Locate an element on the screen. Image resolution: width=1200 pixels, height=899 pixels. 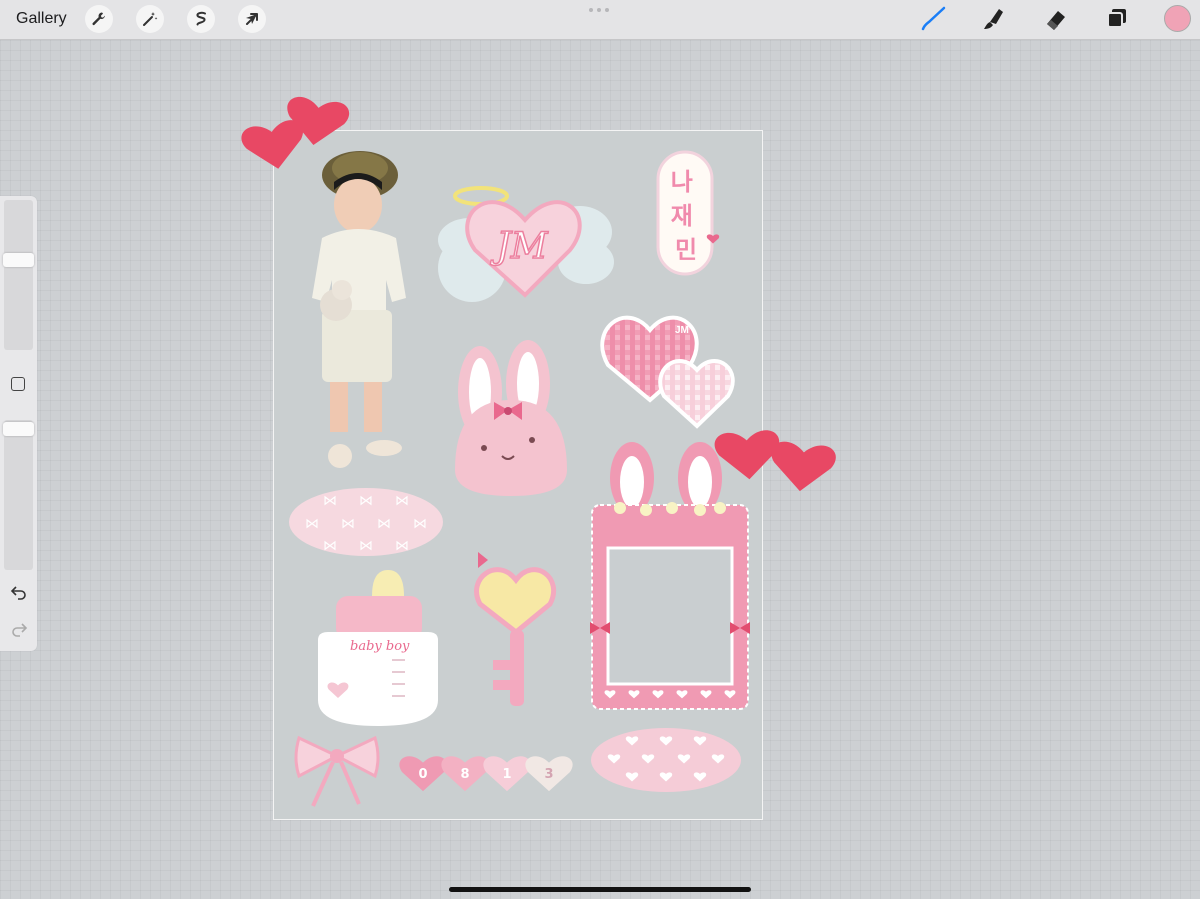
heart-key-sticker is located at coordinates (515, 629).